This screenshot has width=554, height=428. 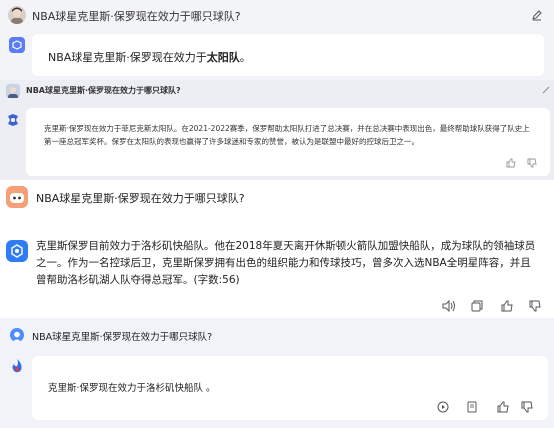 I want to click on answer-text: NBA球星克里斯·保罗现在效力于太阳队。, so click(x=149, y=57).